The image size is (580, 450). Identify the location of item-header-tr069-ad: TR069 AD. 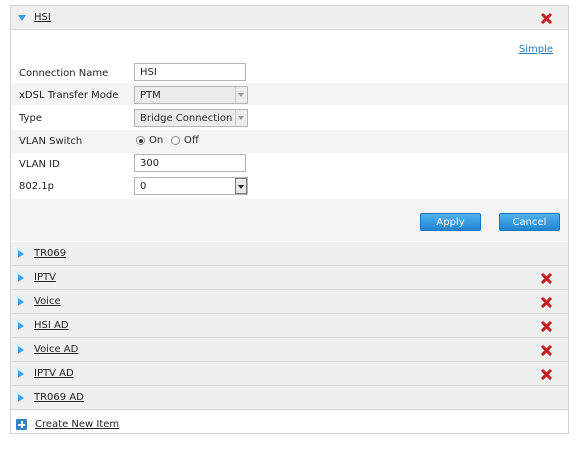
(289, 398).